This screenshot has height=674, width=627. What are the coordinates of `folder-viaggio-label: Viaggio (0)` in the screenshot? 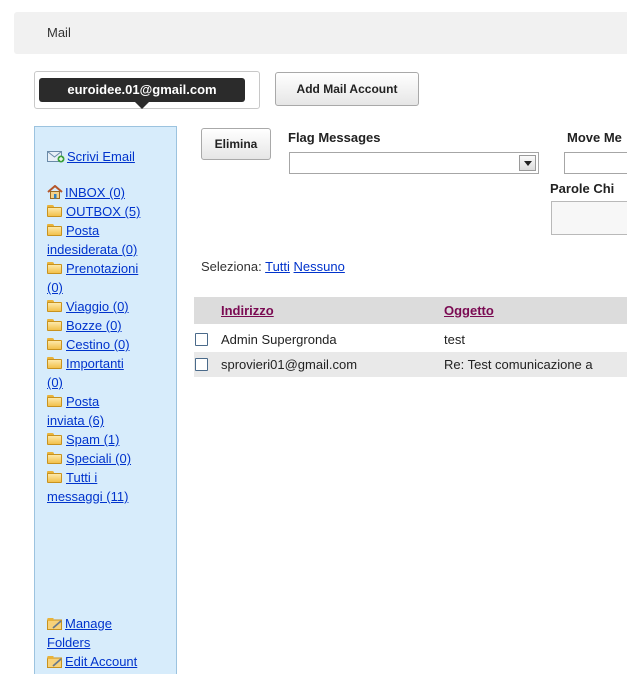 It's located at (97, 306).